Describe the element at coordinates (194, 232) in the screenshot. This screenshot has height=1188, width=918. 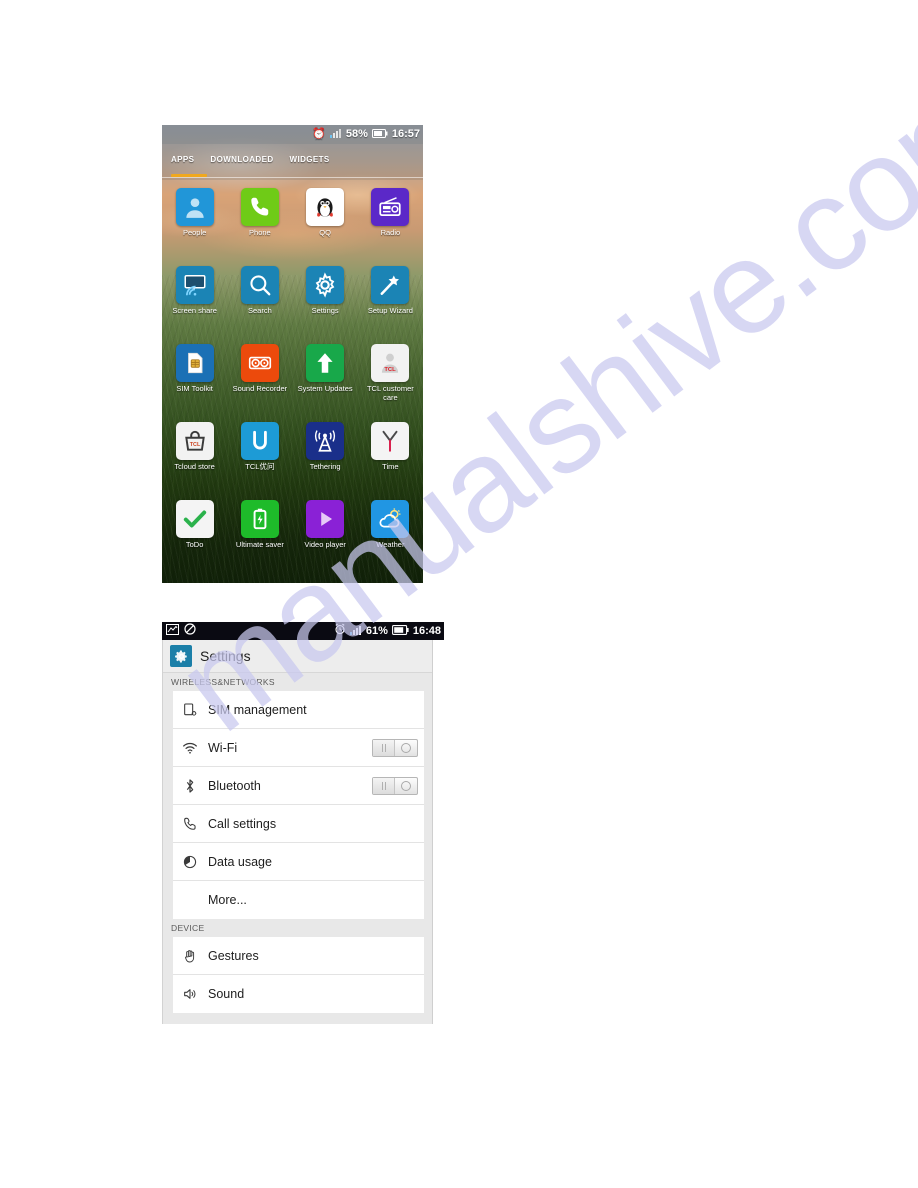
I see `app-label: People` at that location.